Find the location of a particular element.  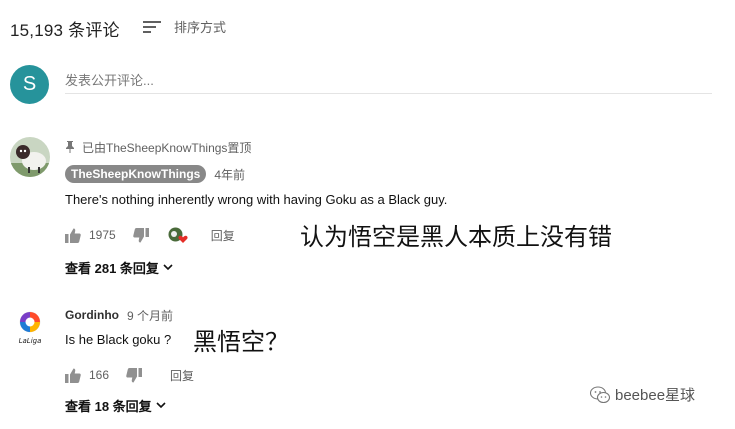

comment-meta: TheSheepKnowThings 4年前 is located at coordinates (385, 174).